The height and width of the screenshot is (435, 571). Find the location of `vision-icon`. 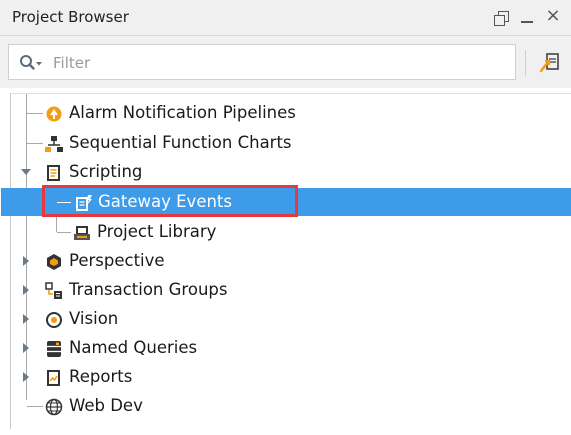

vision-icon is located at coordinates (54, 319).